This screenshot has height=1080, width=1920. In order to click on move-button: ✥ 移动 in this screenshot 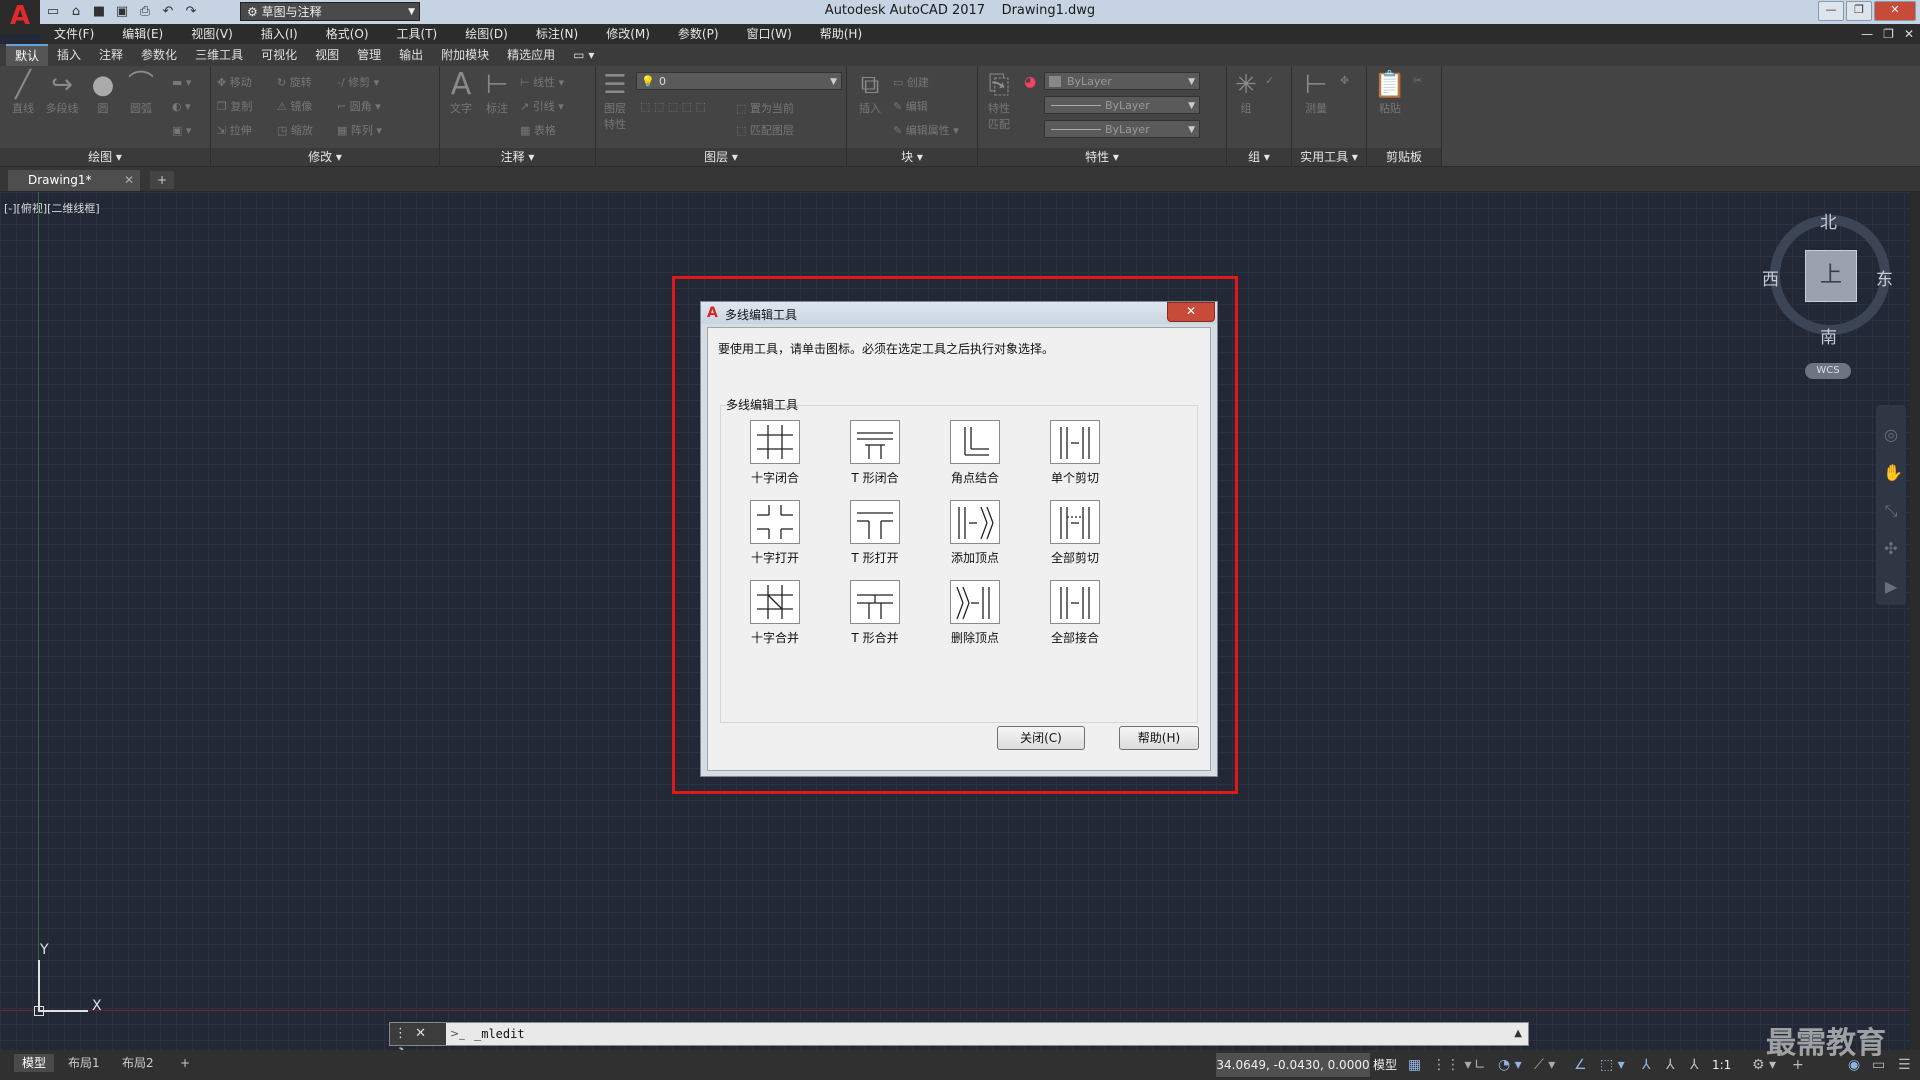, I will do `click(234, 82)`.